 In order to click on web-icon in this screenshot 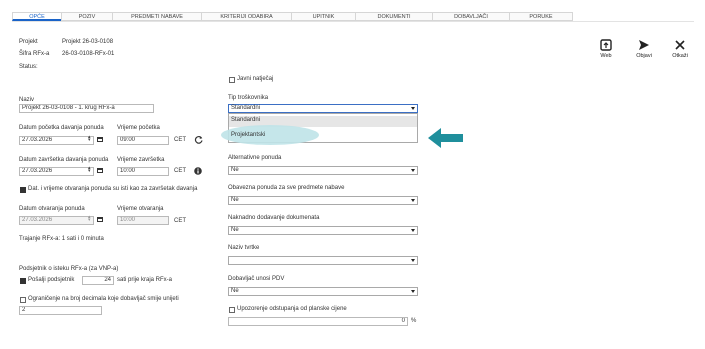, I will do `click(606, 45)`.